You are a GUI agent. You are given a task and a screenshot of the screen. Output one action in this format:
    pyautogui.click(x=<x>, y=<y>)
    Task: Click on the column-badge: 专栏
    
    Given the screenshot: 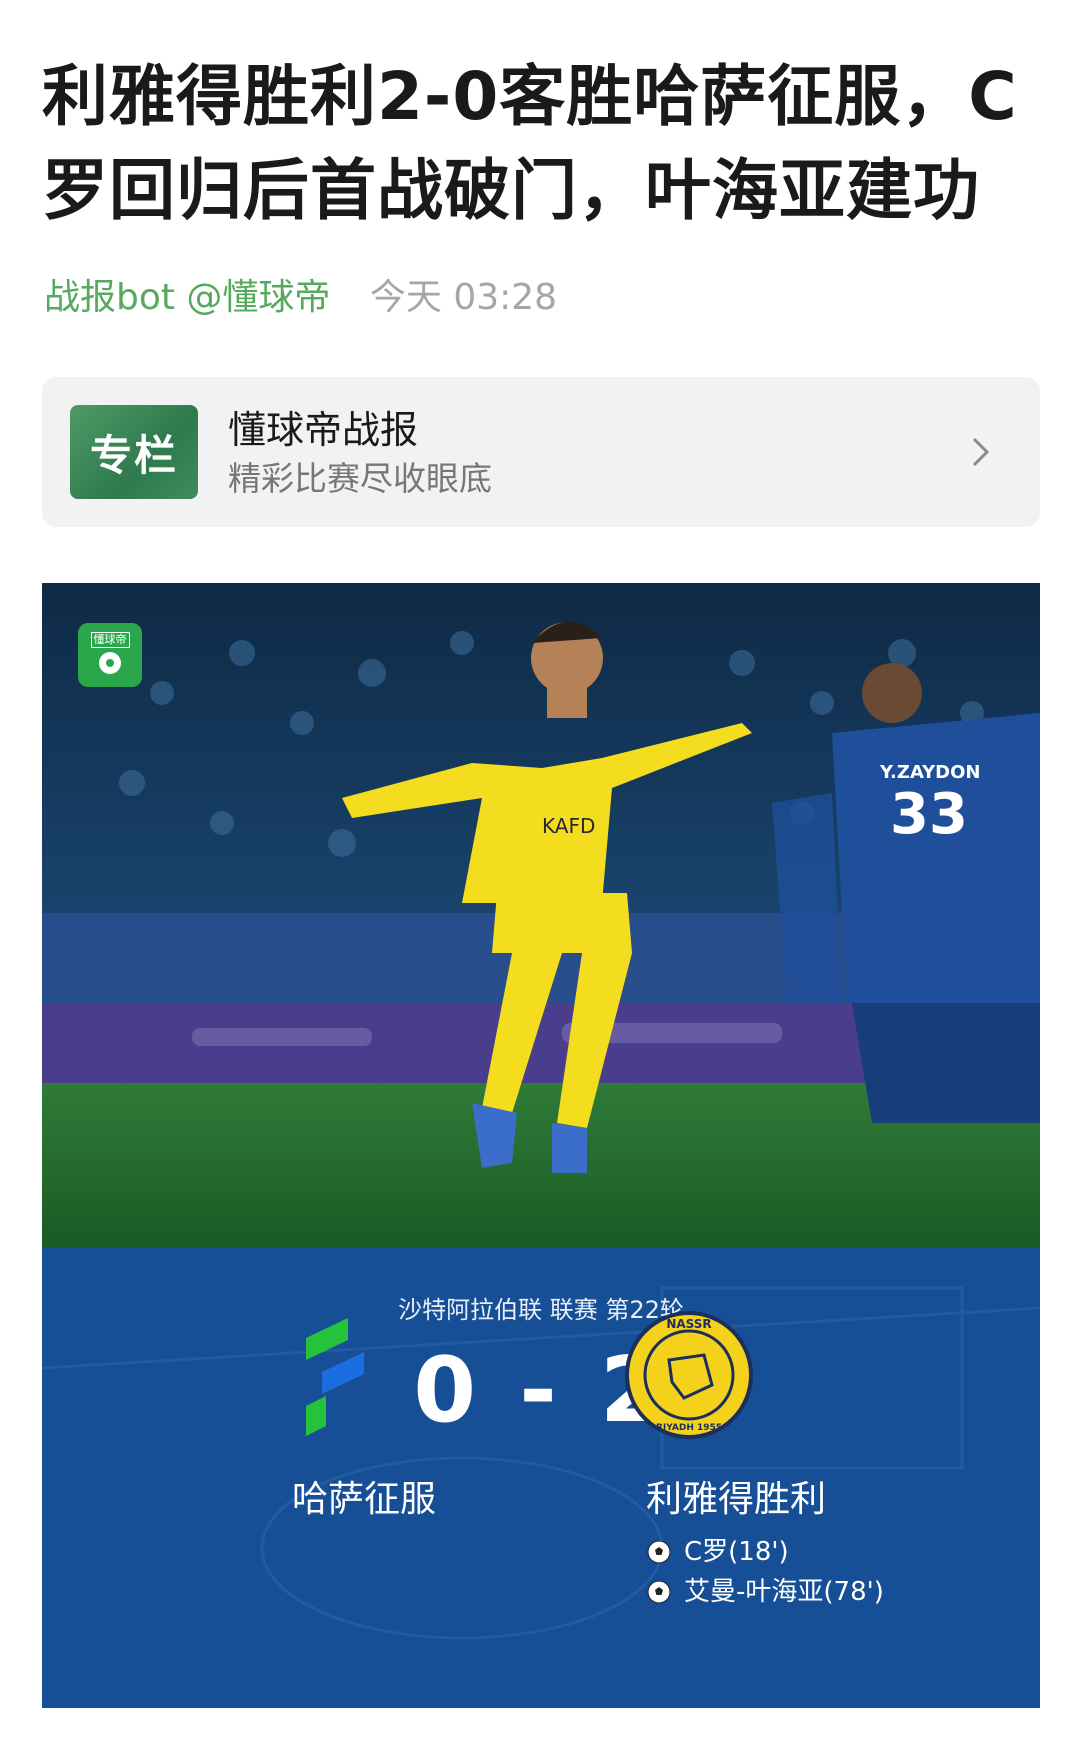 What is the action you would take?
    pyautogui.click(x=134, y=452)
    